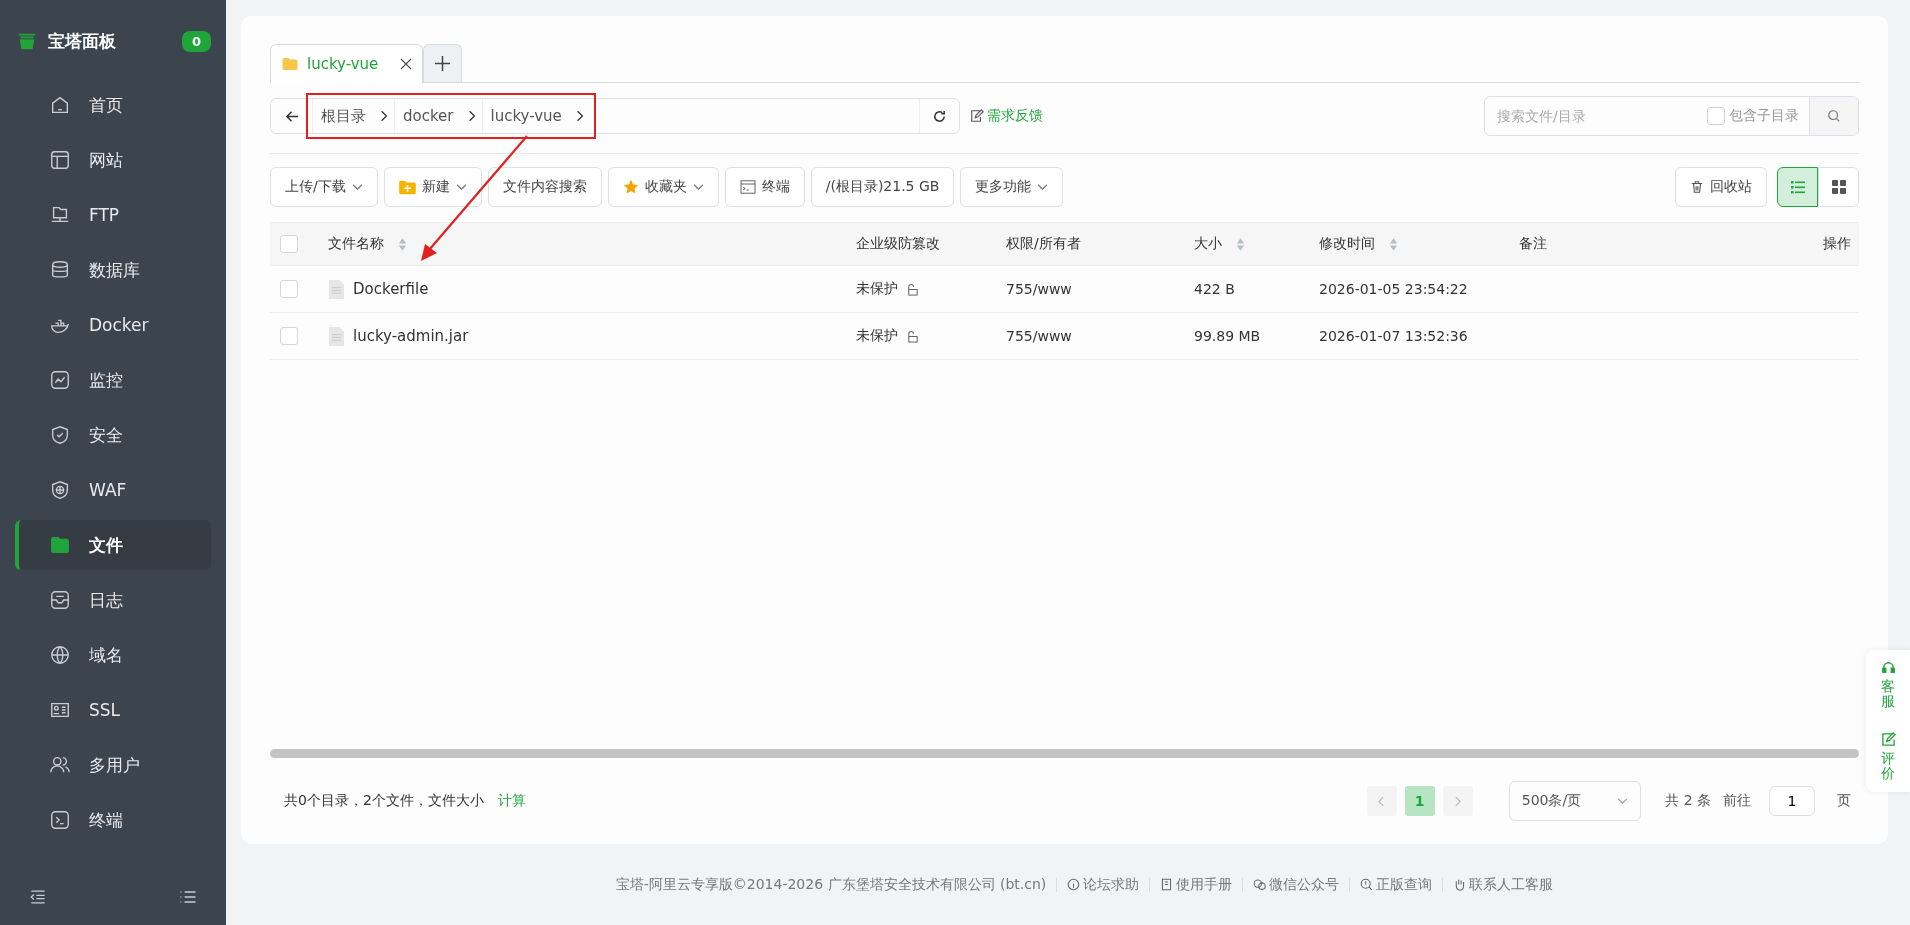 The image size is (1910, 925). What do you see at coordinates (113, 490) in the screenshot?
I see `sidebar-item: WAF` at bounding box center [113, 490].